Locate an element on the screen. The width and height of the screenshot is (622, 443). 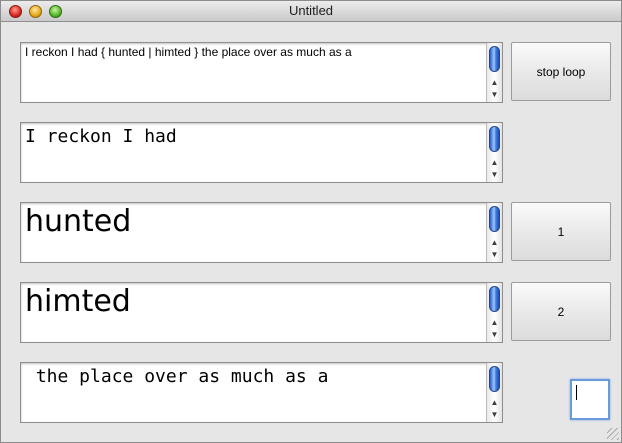
text-caret is located at coordinates (576, 392).